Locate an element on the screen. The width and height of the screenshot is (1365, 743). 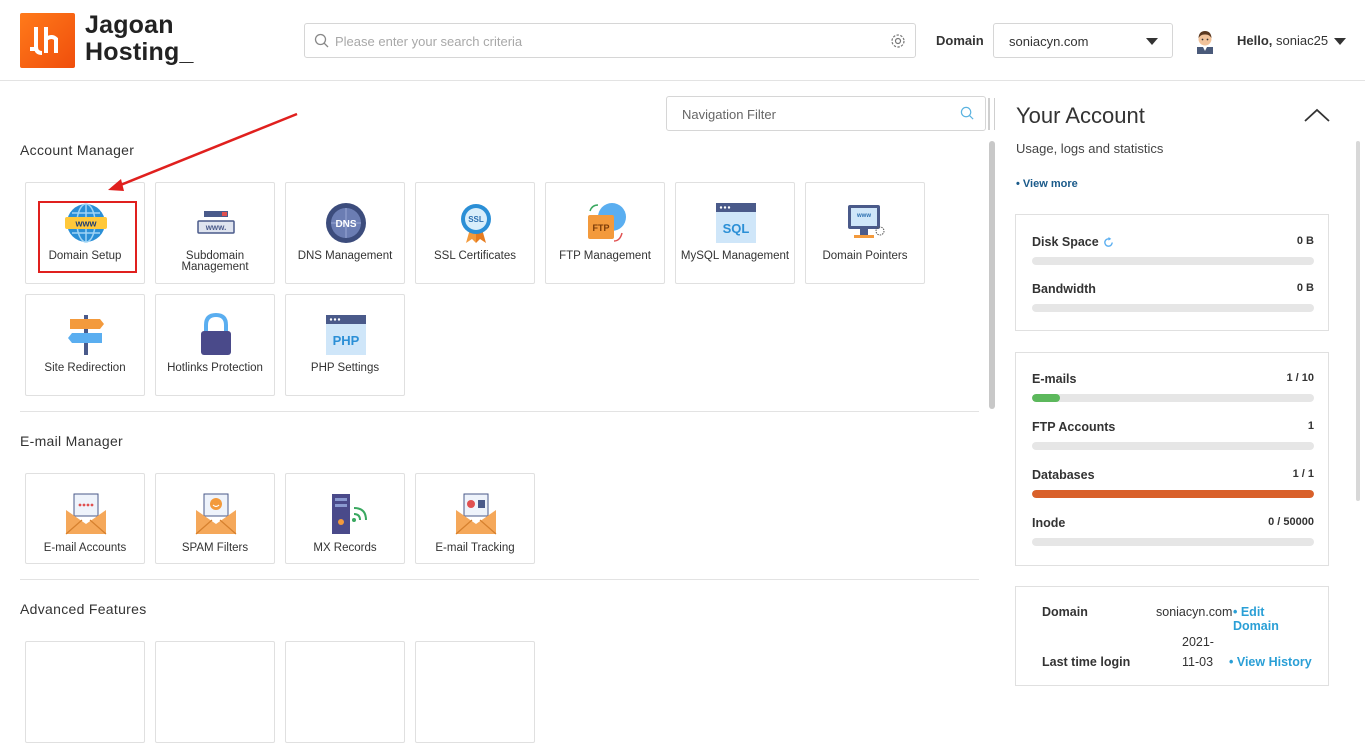
tile-label: SPAM Filters is located at coordinates (215, 548).